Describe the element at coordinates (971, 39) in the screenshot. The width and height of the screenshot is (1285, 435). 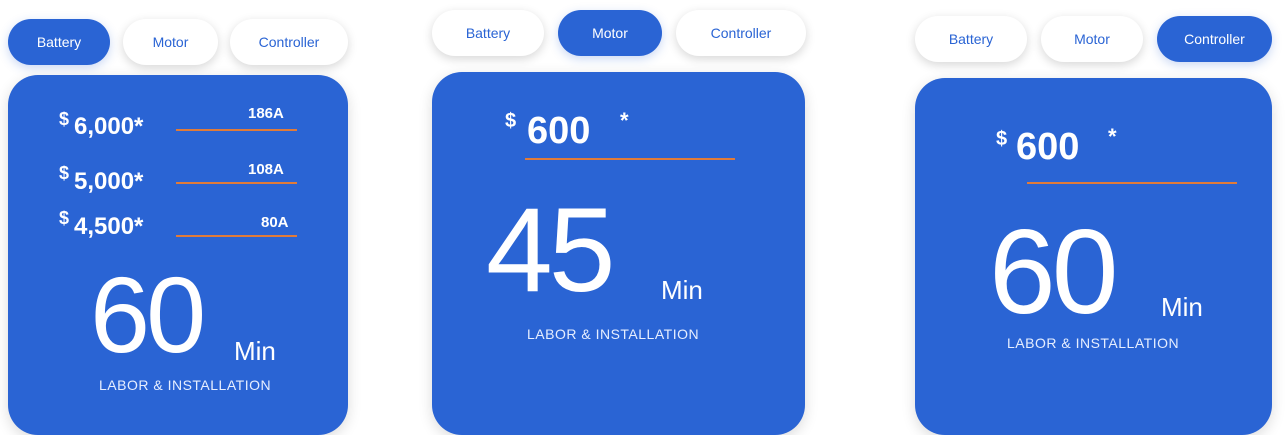
I see `panel3-tab-battery: Battery` at that location.